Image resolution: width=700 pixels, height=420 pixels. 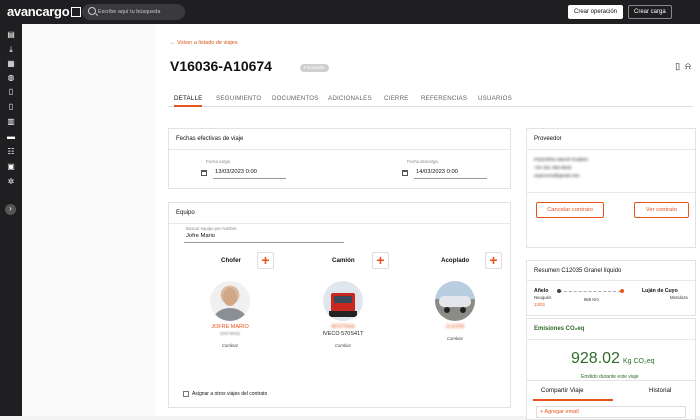 I want to click on acoplado-avatar, so click(x=455, y=301).